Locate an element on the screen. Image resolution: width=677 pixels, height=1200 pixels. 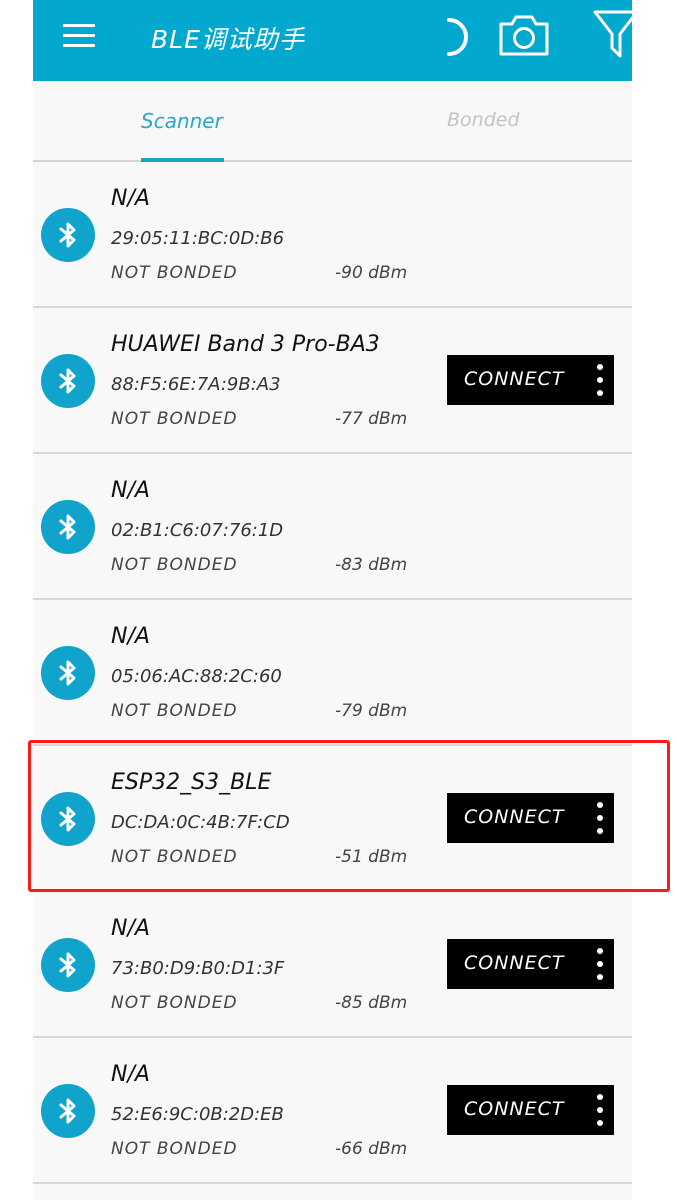
filter-icon is located at coordinates (616, 34).